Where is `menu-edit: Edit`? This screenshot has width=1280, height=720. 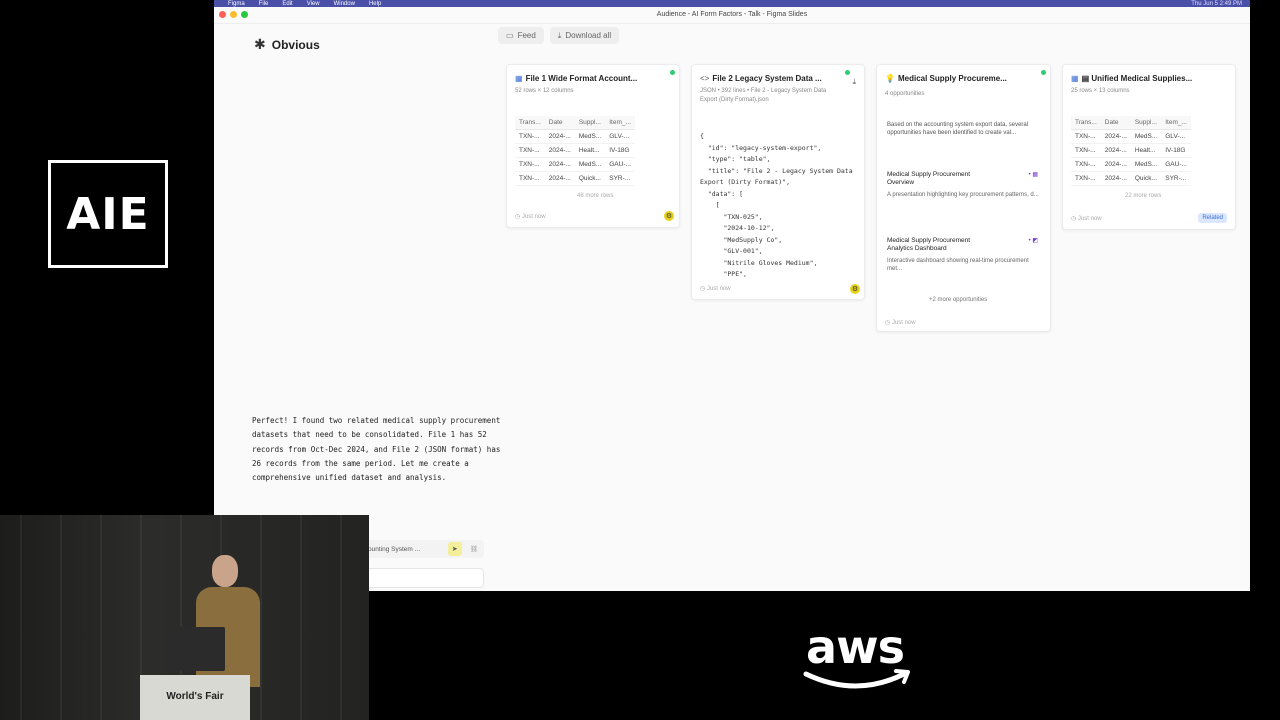 menu-edit: Edit is located at coordinates (287, 4).